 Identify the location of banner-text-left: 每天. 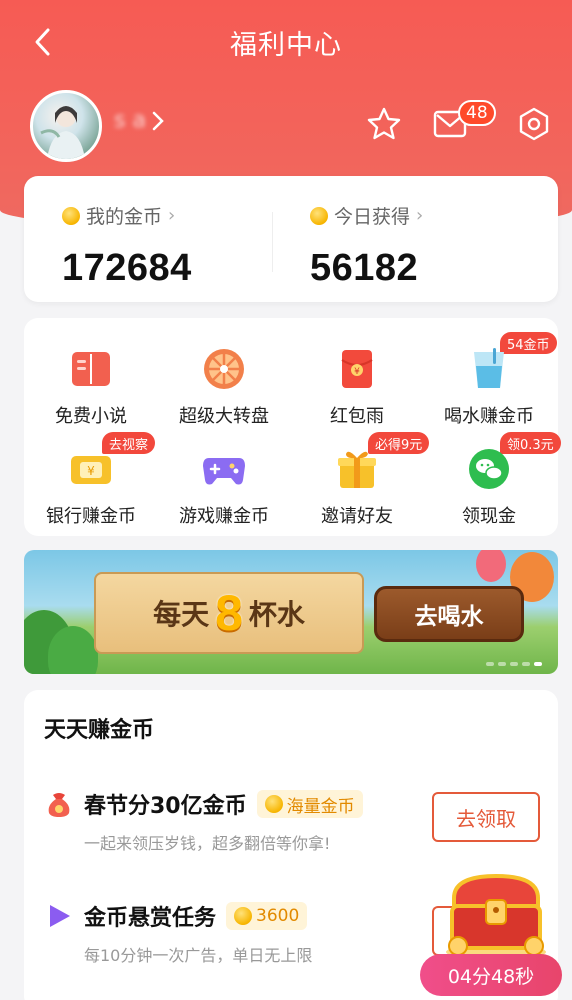
(181, 614).